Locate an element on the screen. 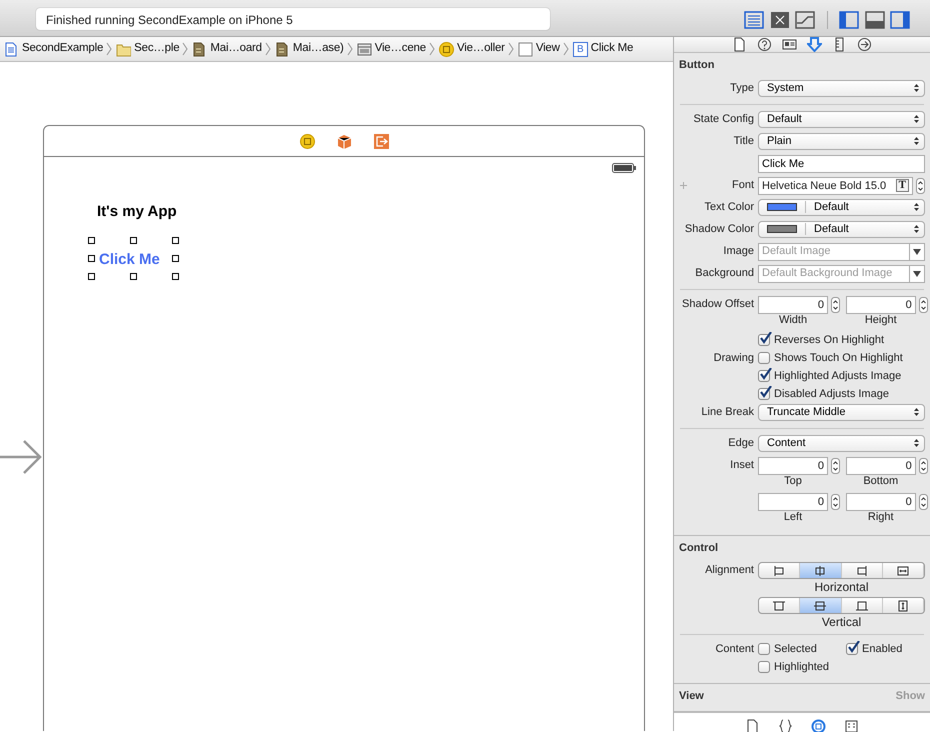 The image size is (930, 732). media-library-tab is located at coordinates (851, 725).